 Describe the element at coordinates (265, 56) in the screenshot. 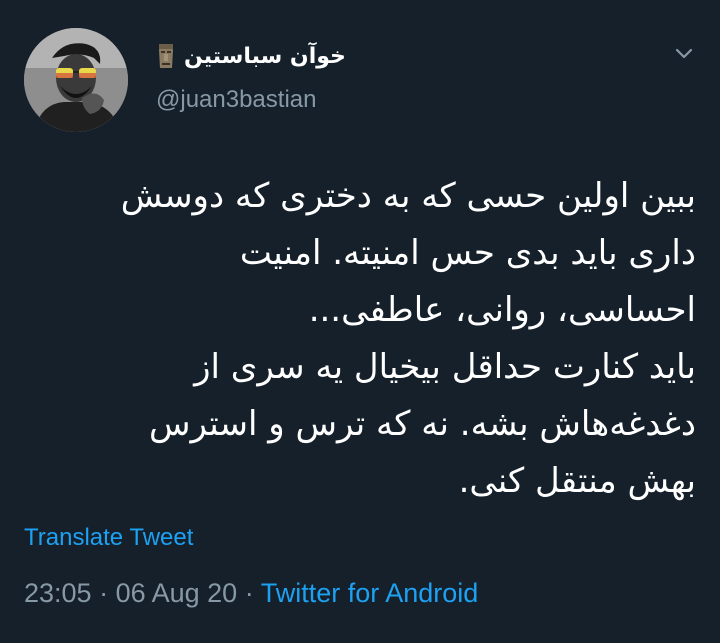

I see `display-name: خوآن سباستین` at that location.